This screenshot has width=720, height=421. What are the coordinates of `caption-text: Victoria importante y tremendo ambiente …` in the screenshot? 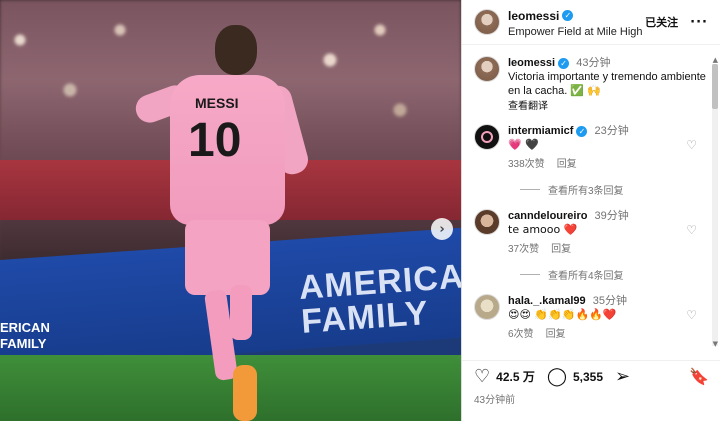 It's located at (607, 84).